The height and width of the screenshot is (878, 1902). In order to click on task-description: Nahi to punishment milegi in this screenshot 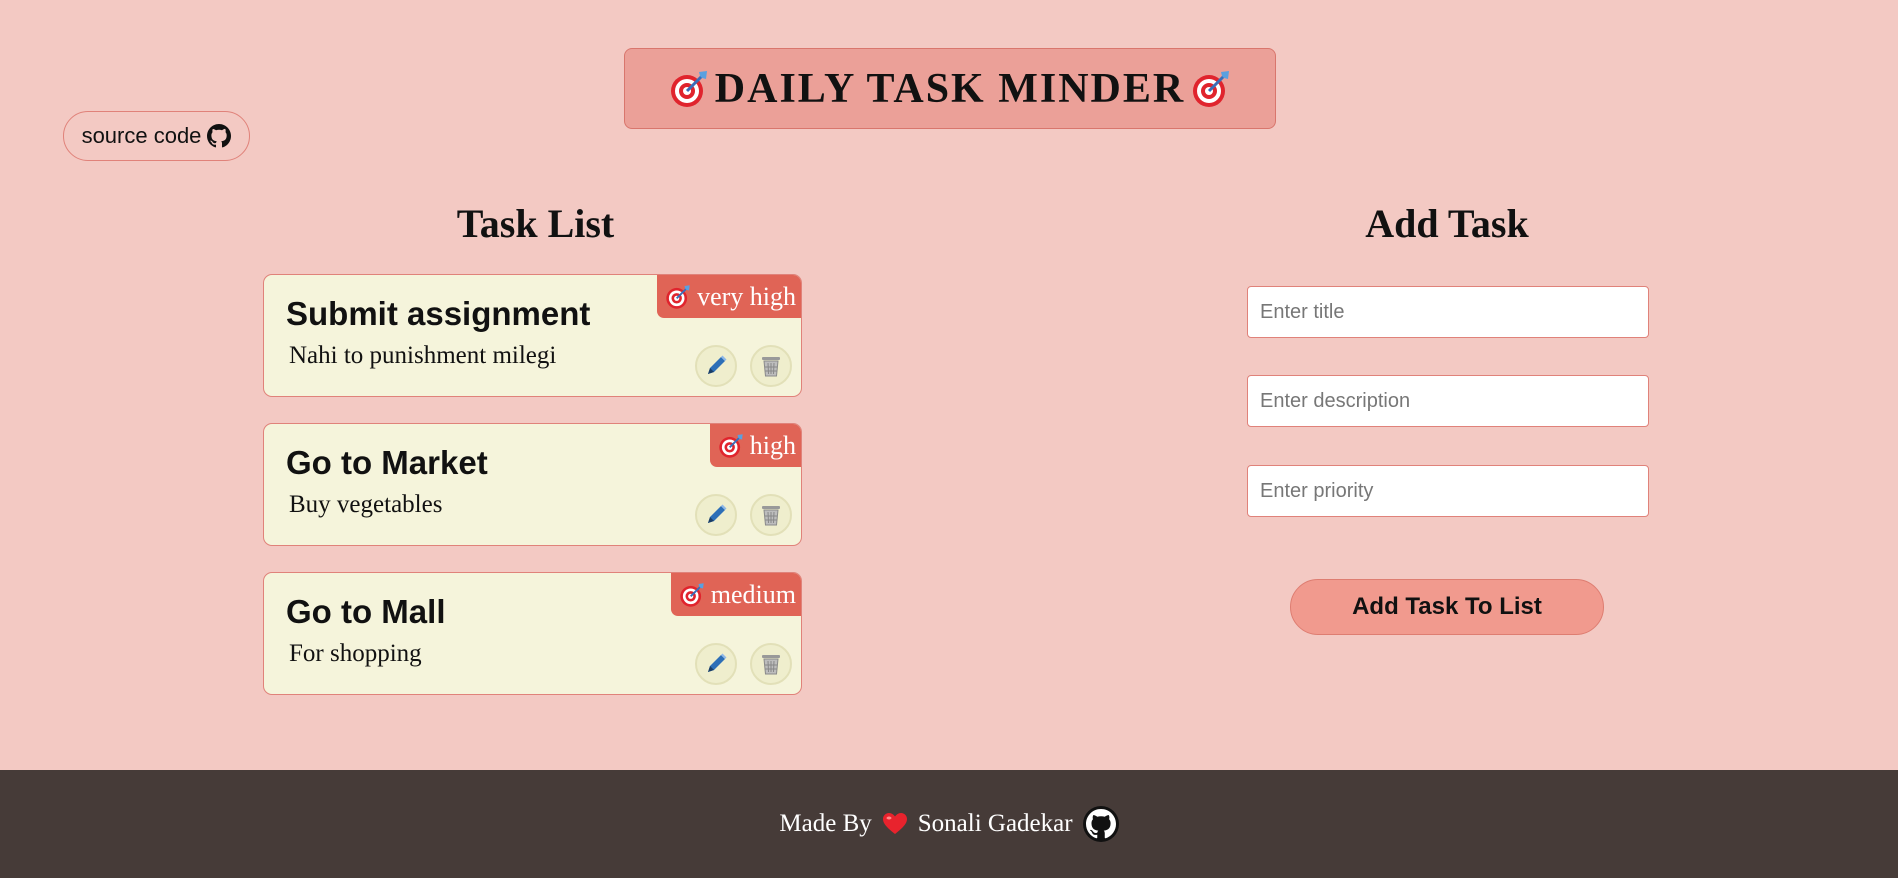, I will do `click(423, 355)`.